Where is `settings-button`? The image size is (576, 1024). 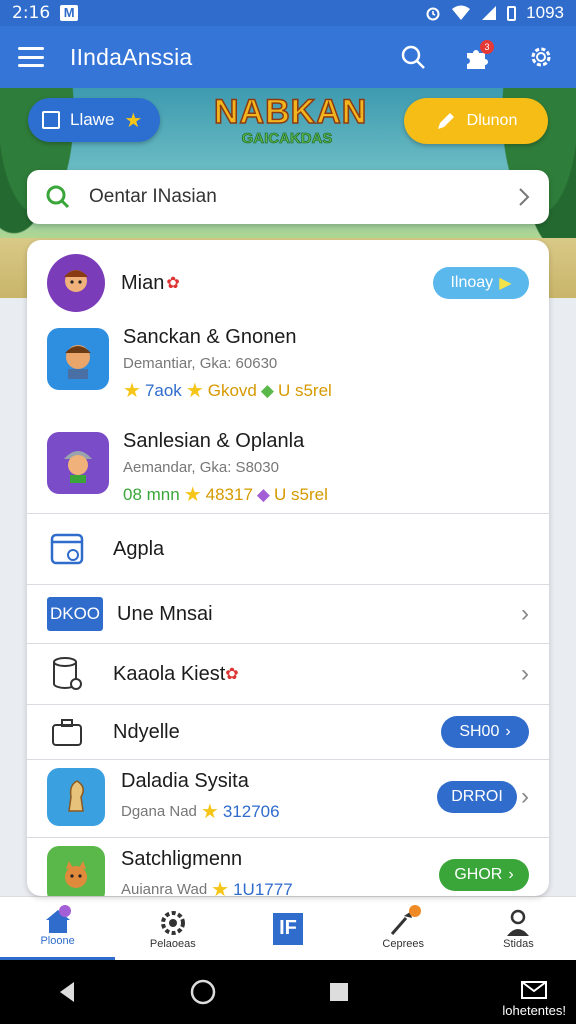 settings-button is located at coordinates (541, 57).